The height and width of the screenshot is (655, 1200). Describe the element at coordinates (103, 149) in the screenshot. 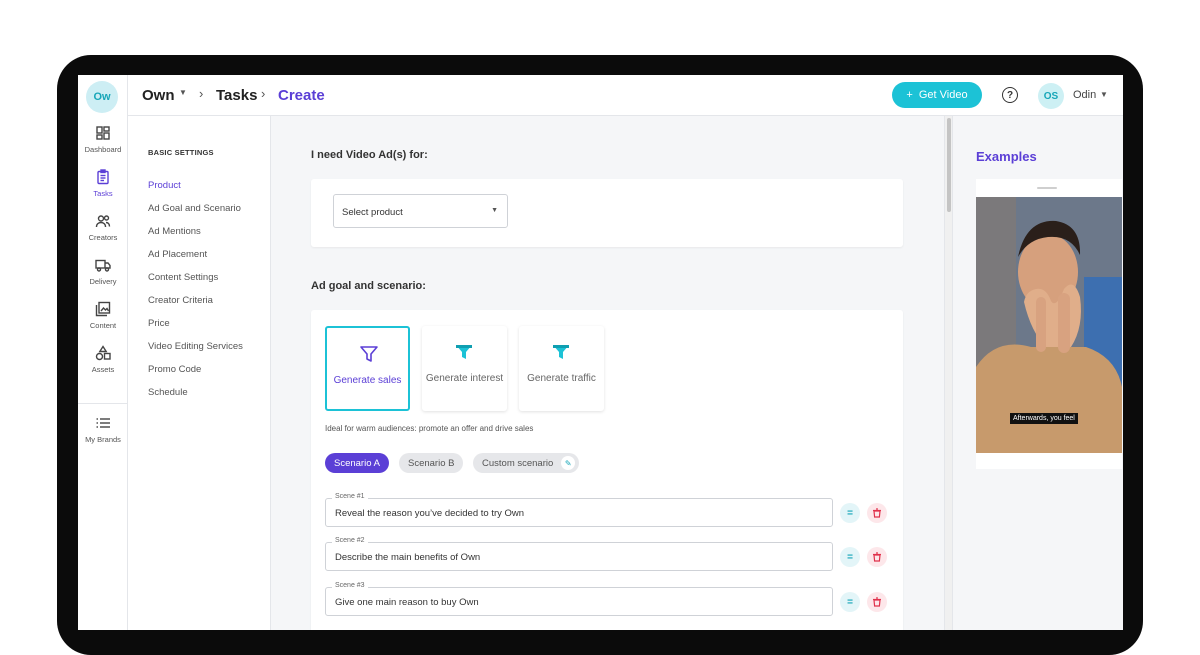

I see `rail-item-label: Dashboard` at that location.